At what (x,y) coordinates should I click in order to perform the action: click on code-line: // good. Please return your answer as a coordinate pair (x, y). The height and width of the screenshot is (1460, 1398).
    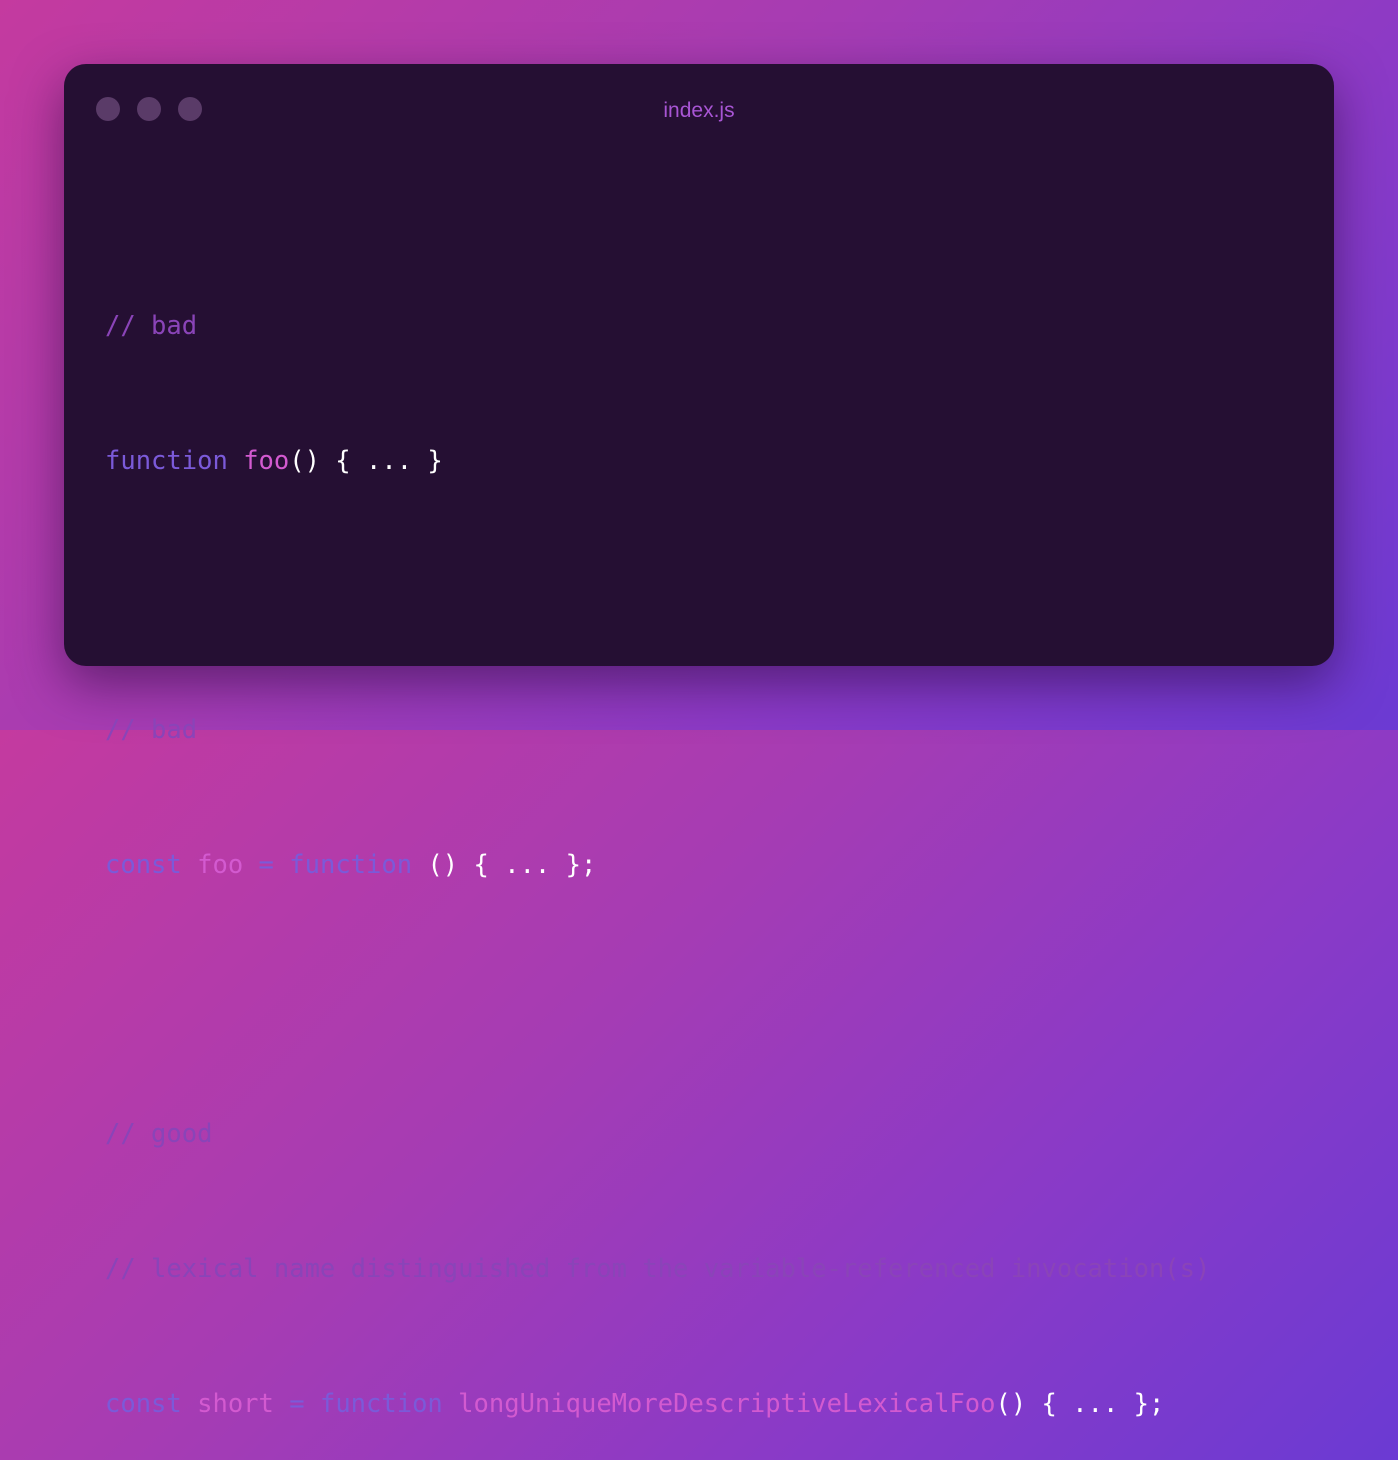
    Looking at the image, I should click on (657, 1134).